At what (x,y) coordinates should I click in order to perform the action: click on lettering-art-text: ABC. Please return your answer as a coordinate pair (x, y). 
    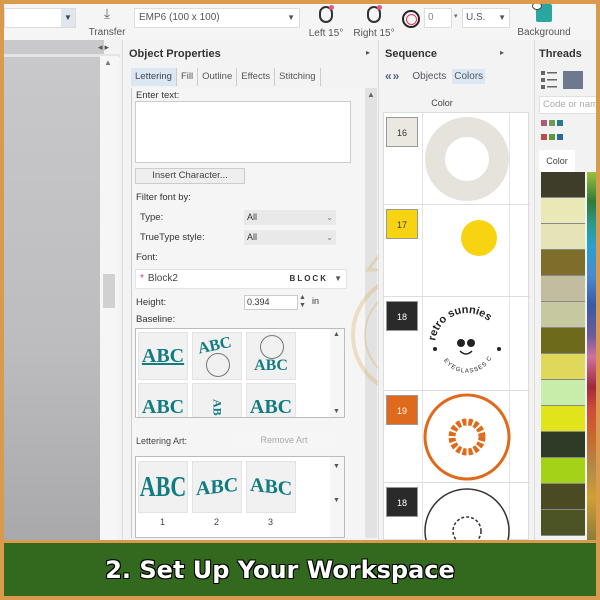
    Looking at the image, I should click on (271, 486).